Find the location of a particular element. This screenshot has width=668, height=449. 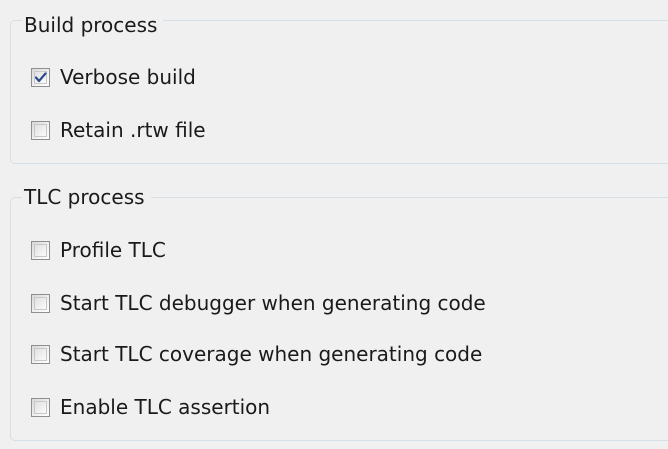

checkmark-icon is located at coordinates (40, 76).